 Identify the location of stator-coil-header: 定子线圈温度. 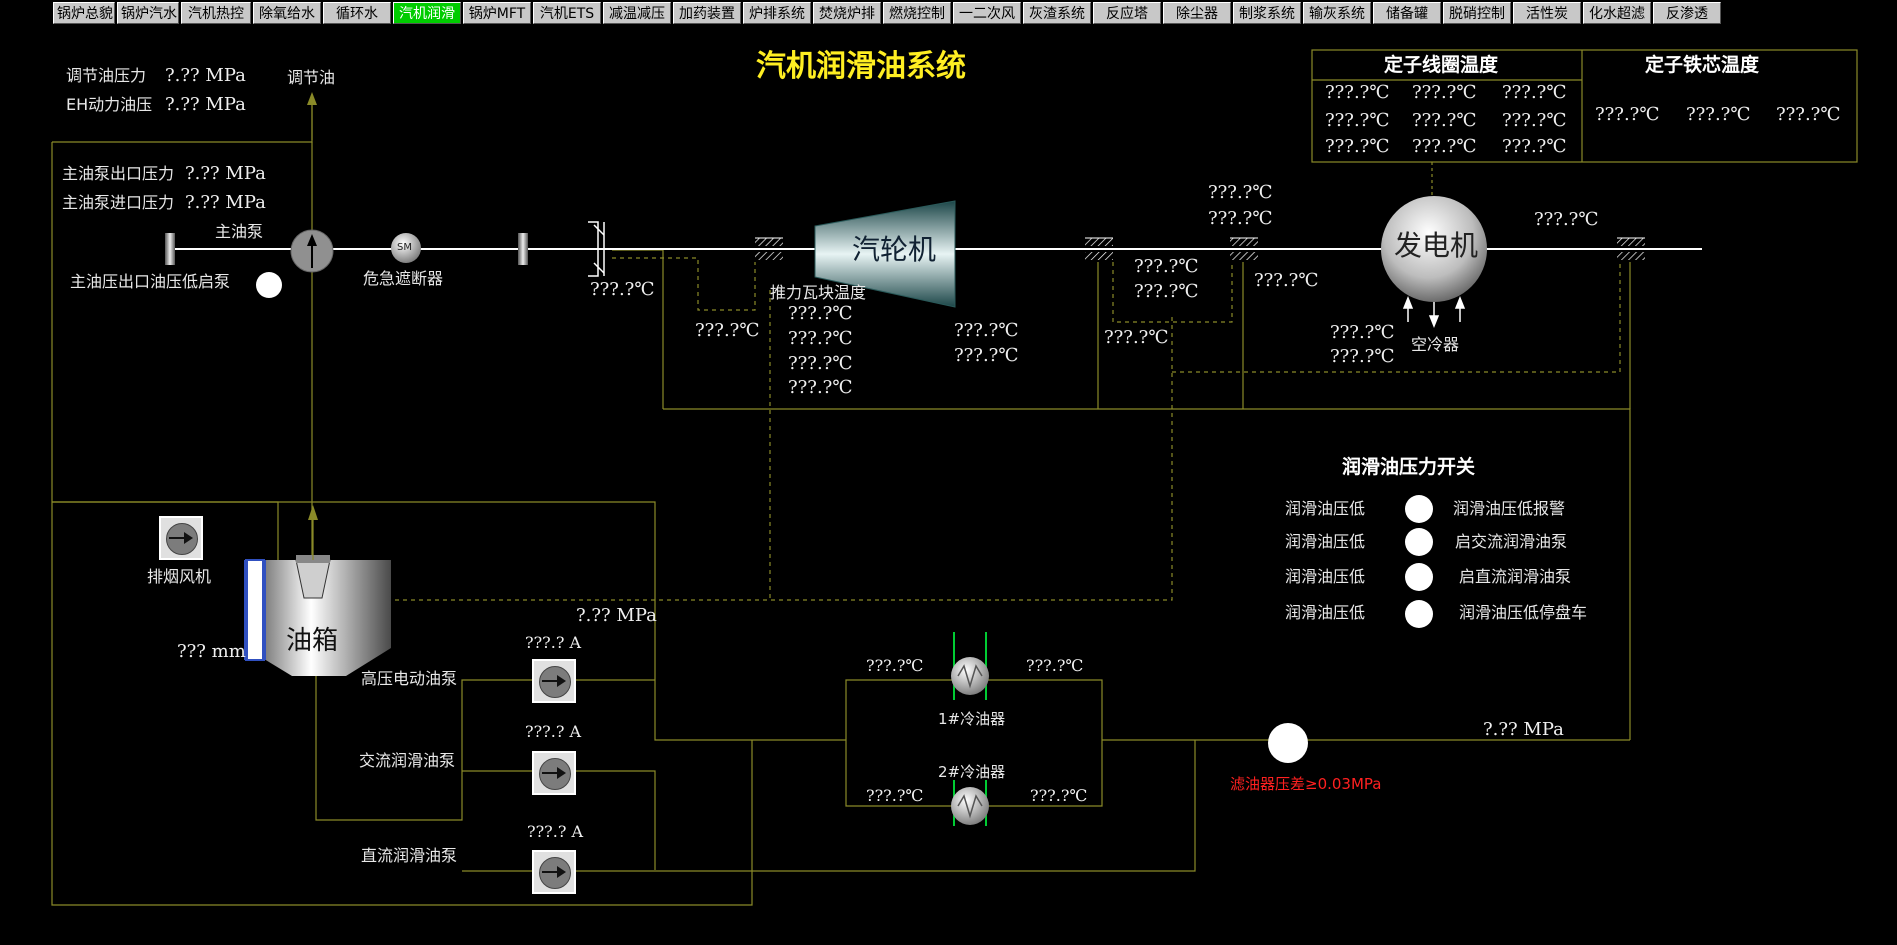
(1441, 65).